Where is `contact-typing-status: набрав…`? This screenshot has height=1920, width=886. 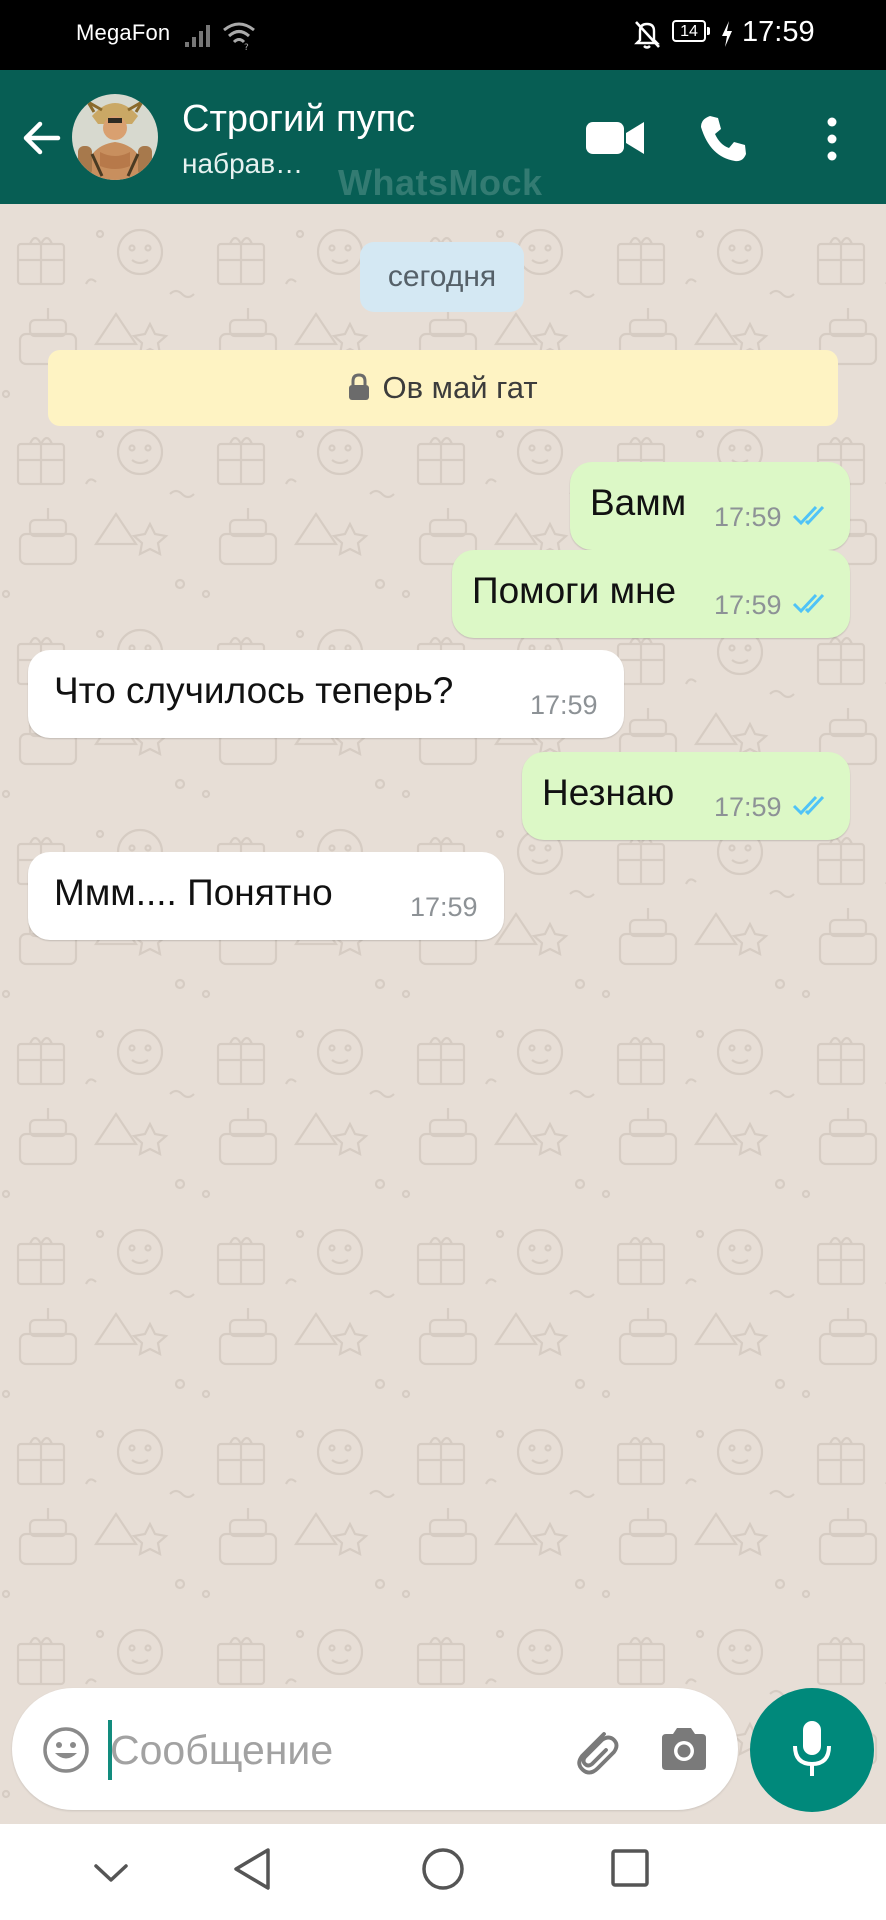 contact-typing-status: набрав… is located at coordinates (243, 163).